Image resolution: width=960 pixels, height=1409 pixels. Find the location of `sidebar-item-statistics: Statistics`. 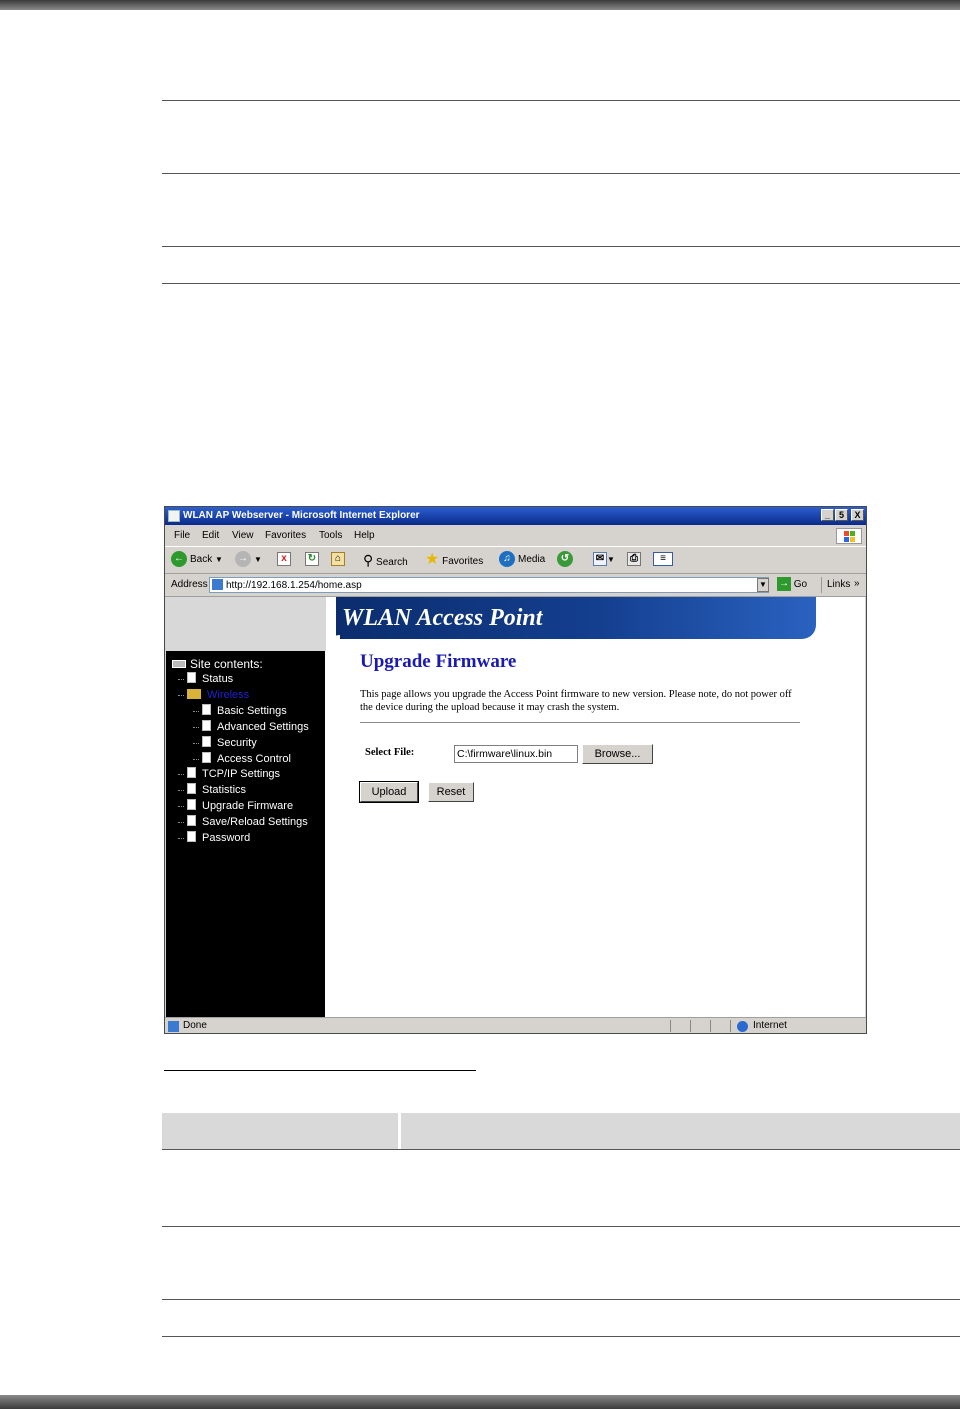

sidebar-item-statistics: Statistics is located at coordinates (212, 790).